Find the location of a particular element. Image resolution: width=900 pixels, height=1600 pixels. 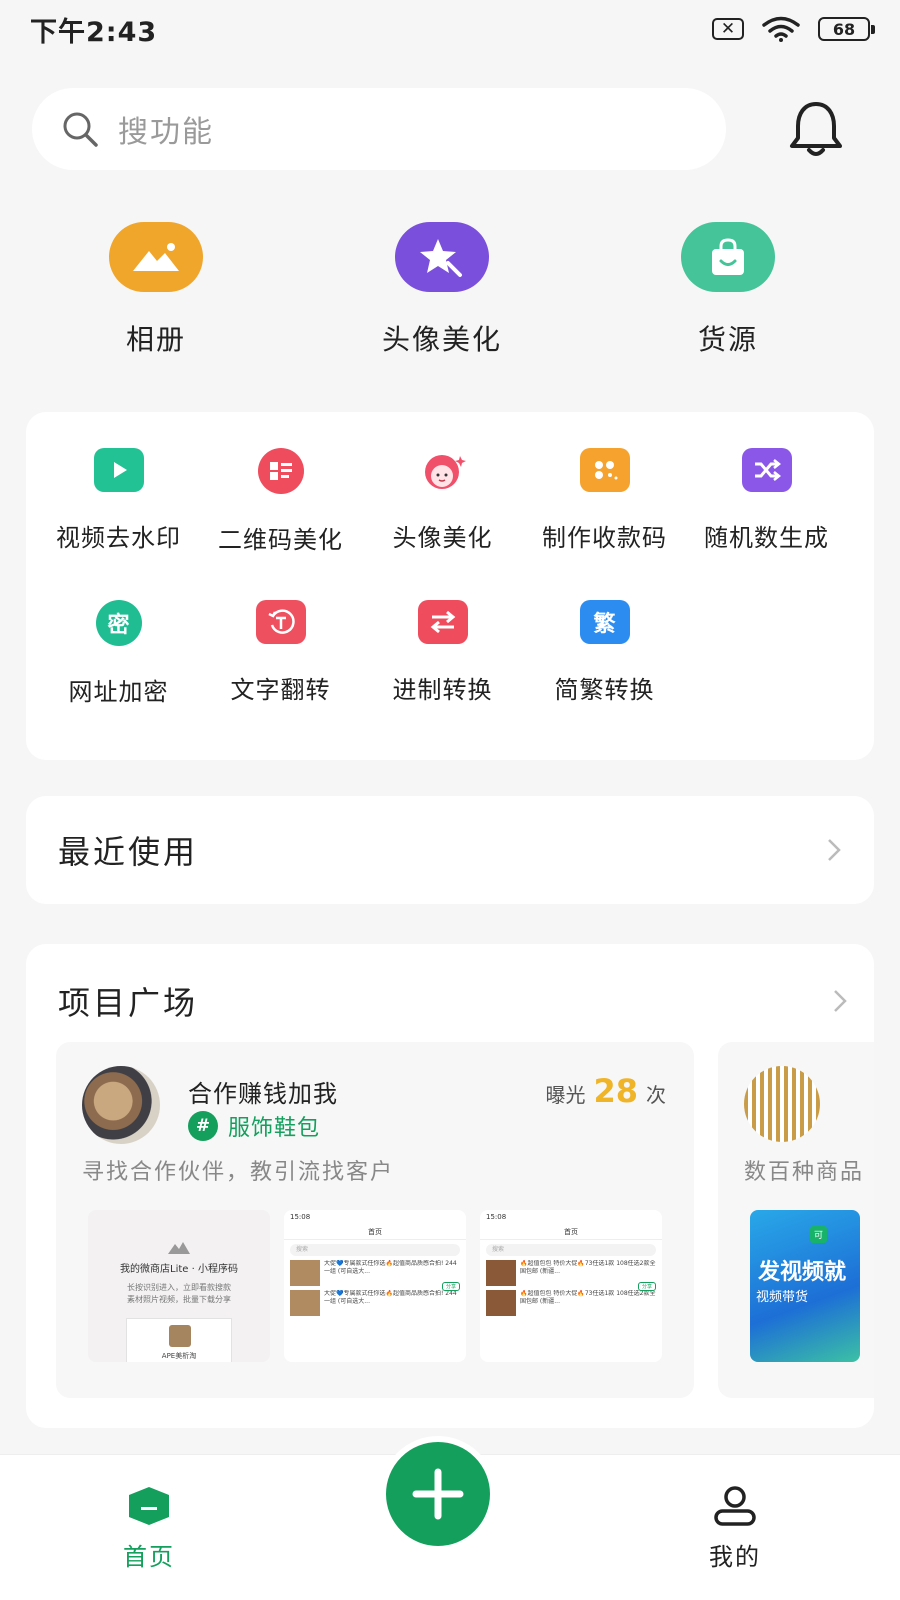

mountain-icon is located at coordinates (179, 1248).